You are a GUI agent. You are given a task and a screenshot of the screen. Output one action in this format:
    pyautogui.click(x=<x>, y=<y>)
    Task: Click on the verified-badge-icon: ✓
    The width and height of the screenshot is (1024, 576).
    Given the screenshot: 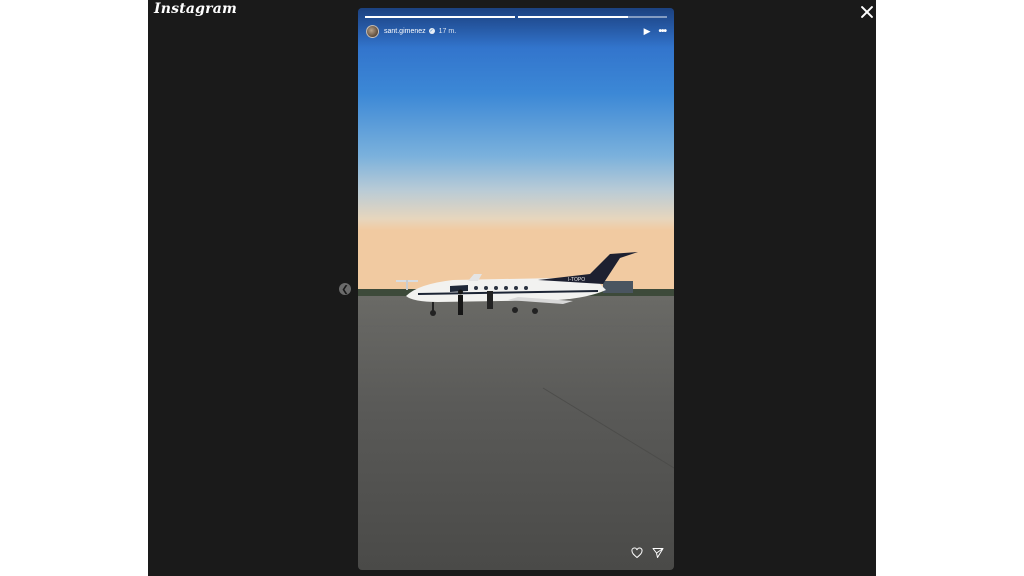 What is the action you would take?
    pyautogui.click(x=431, y=31)
    